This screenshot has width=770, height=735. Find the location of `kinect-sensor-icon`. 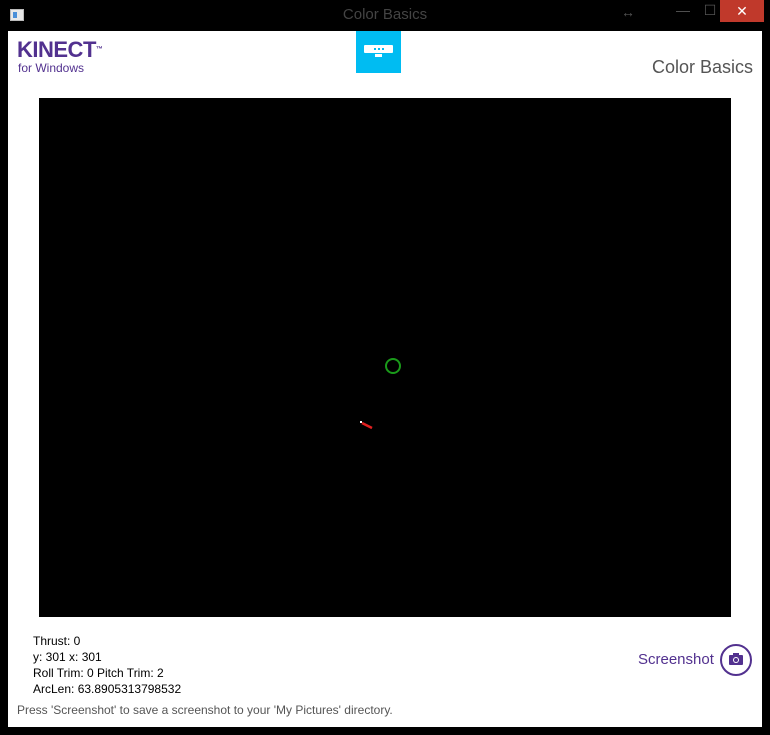

kinect-sensor-icon is located at coordinates (378, 52).